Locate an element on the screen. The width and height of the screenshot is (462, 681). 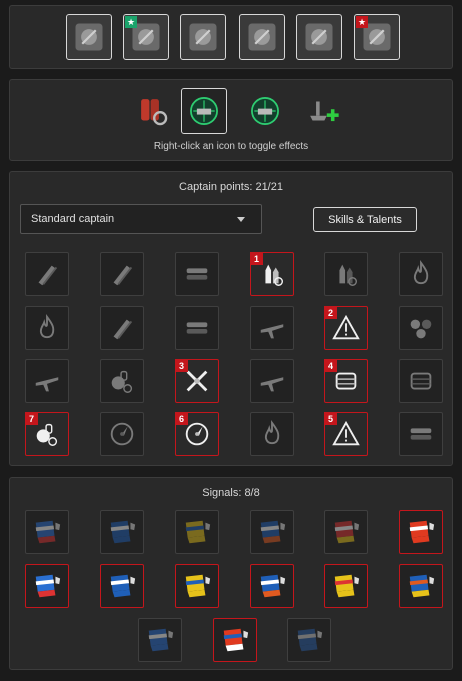
skill-slot: 4 is located at coordinates (346, 381).